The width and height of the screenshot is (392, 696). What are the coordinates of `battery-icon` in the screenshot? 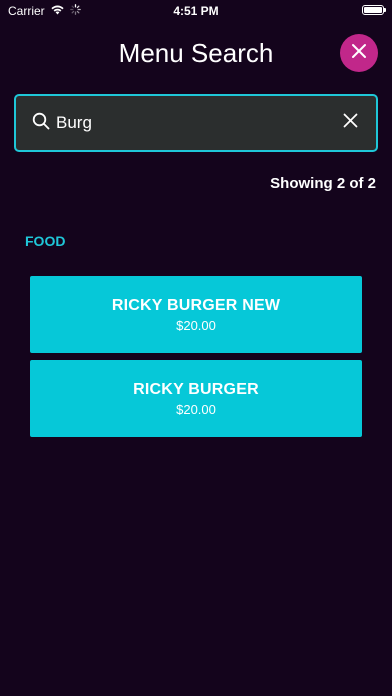 It's located at (374, 10).